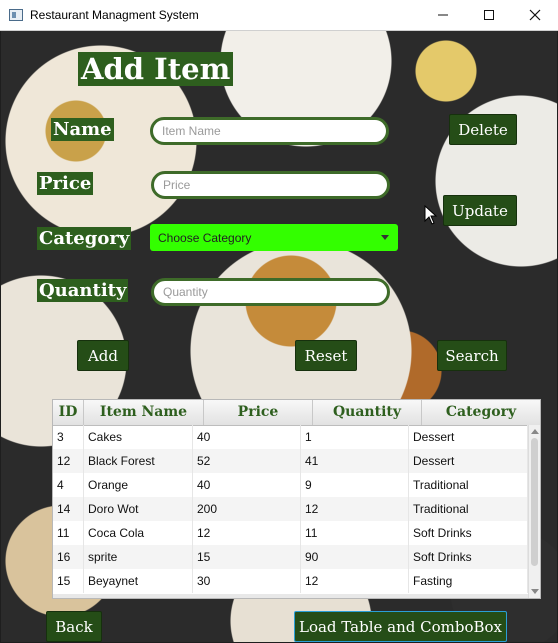  What do you see at coordinates (74, 626) in the screenshot?
I see `back-button: Back` at bounding box center [74, 626].